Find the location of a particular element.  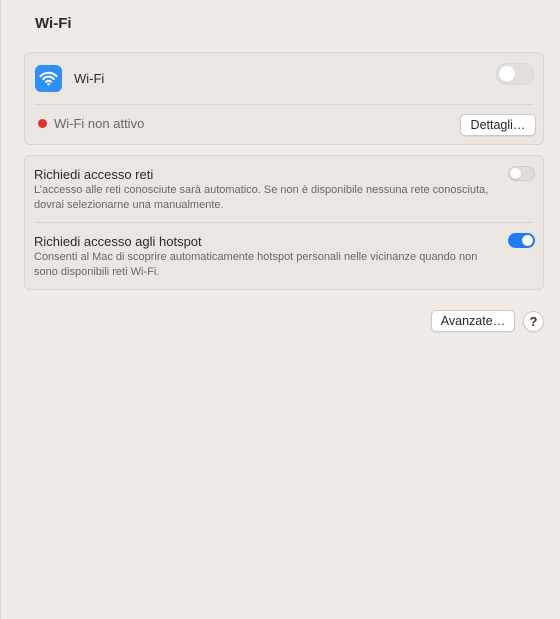

page-title: Wi-Fi is located at coordinates (53, 23).